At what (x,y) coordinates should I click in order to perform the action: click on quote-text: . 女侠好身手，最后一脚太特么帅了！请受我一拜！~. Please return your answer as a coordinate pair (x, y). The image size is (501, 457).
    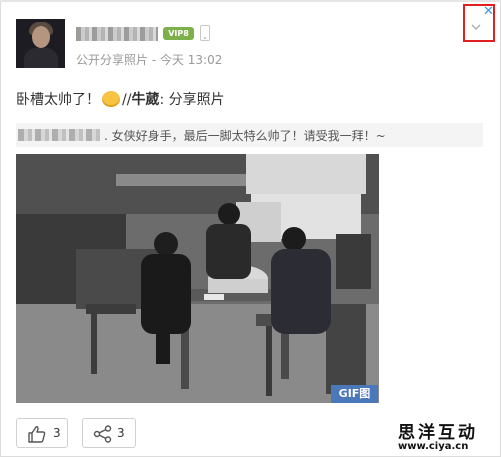
    Looking at the image, I should click on (245, 136).